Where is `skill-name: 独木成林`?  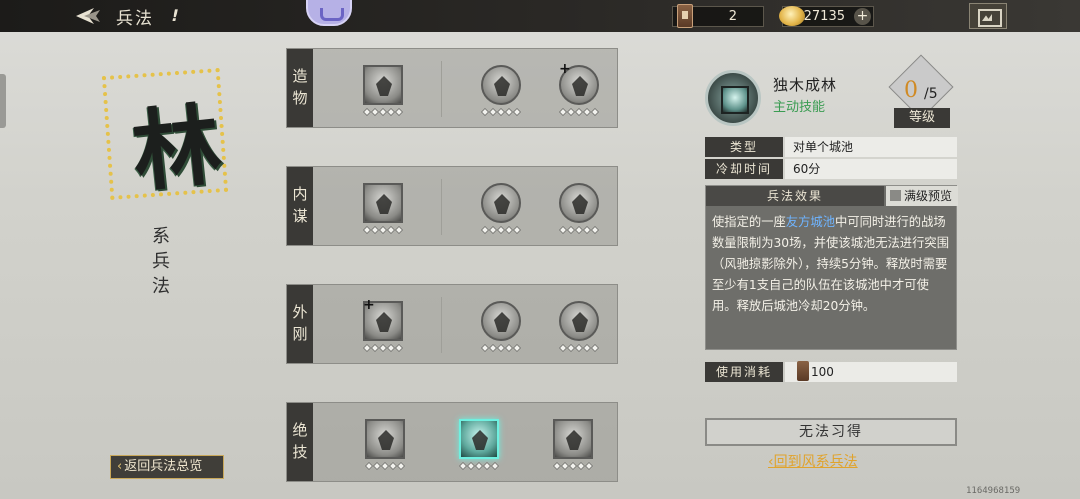
skill-name: 独木成林 is located at coordinates (805, 85).